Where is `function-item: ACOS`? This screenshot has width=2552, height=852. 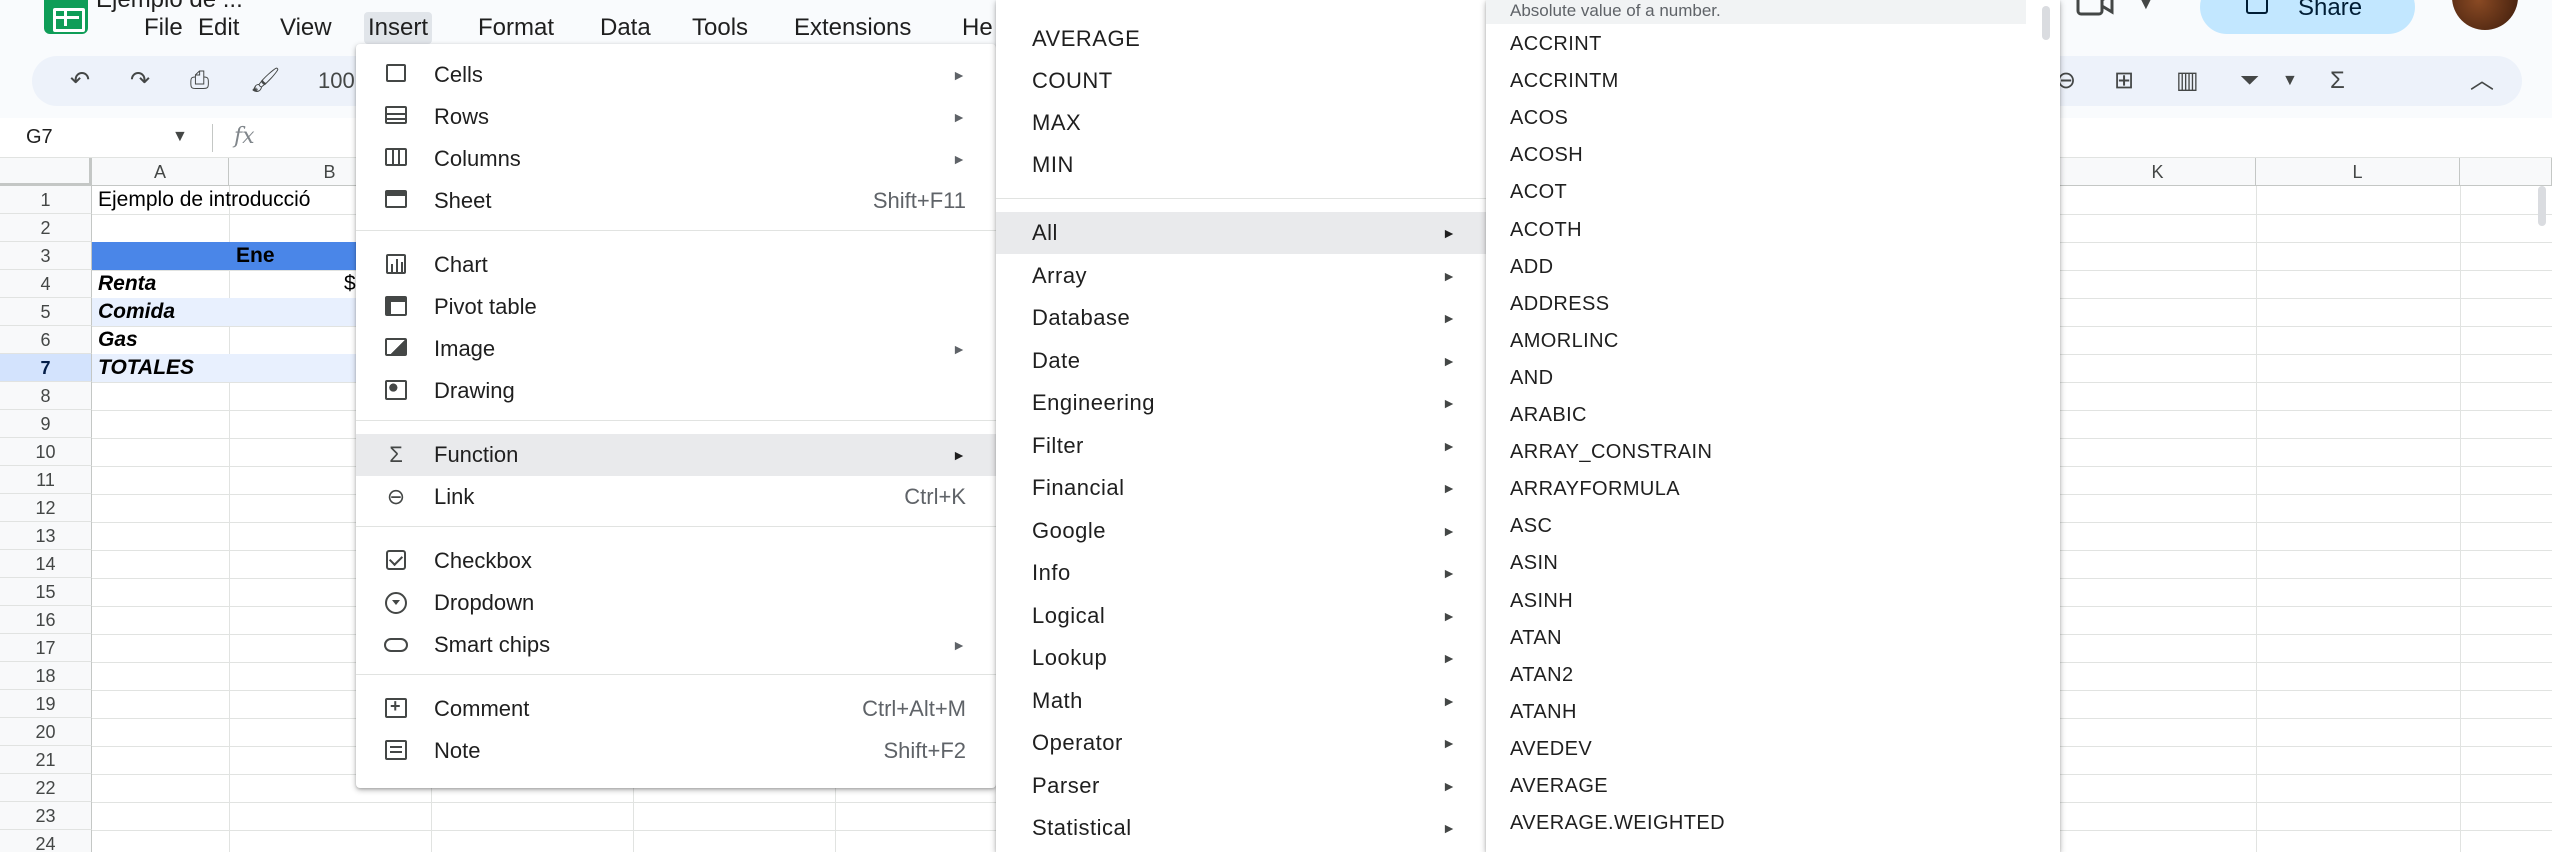
function-item: ACOS is located at coordinates (1773, 118).